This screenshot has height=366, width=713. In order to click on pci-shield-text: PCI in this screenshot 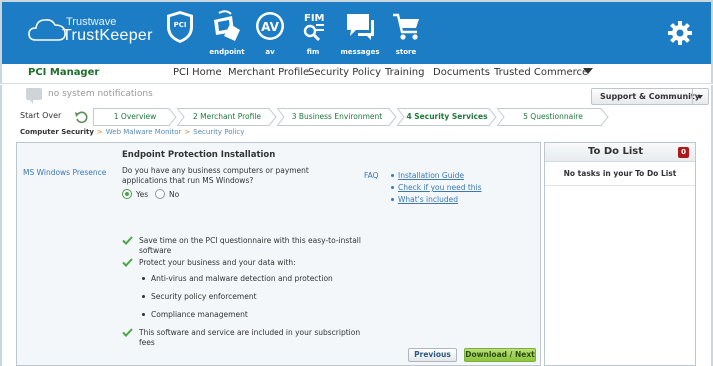, I will do `click(180, 25)`.